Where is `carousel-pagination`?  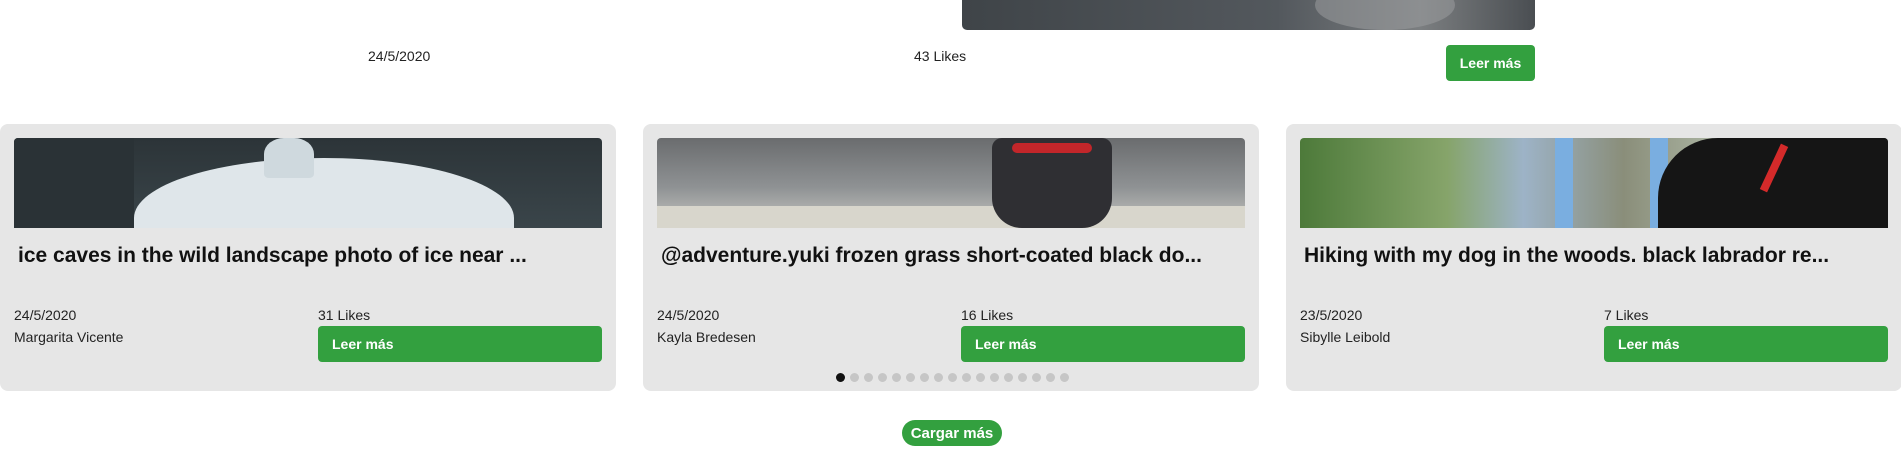 carousel-pagination is located at coordinates (952, 377).